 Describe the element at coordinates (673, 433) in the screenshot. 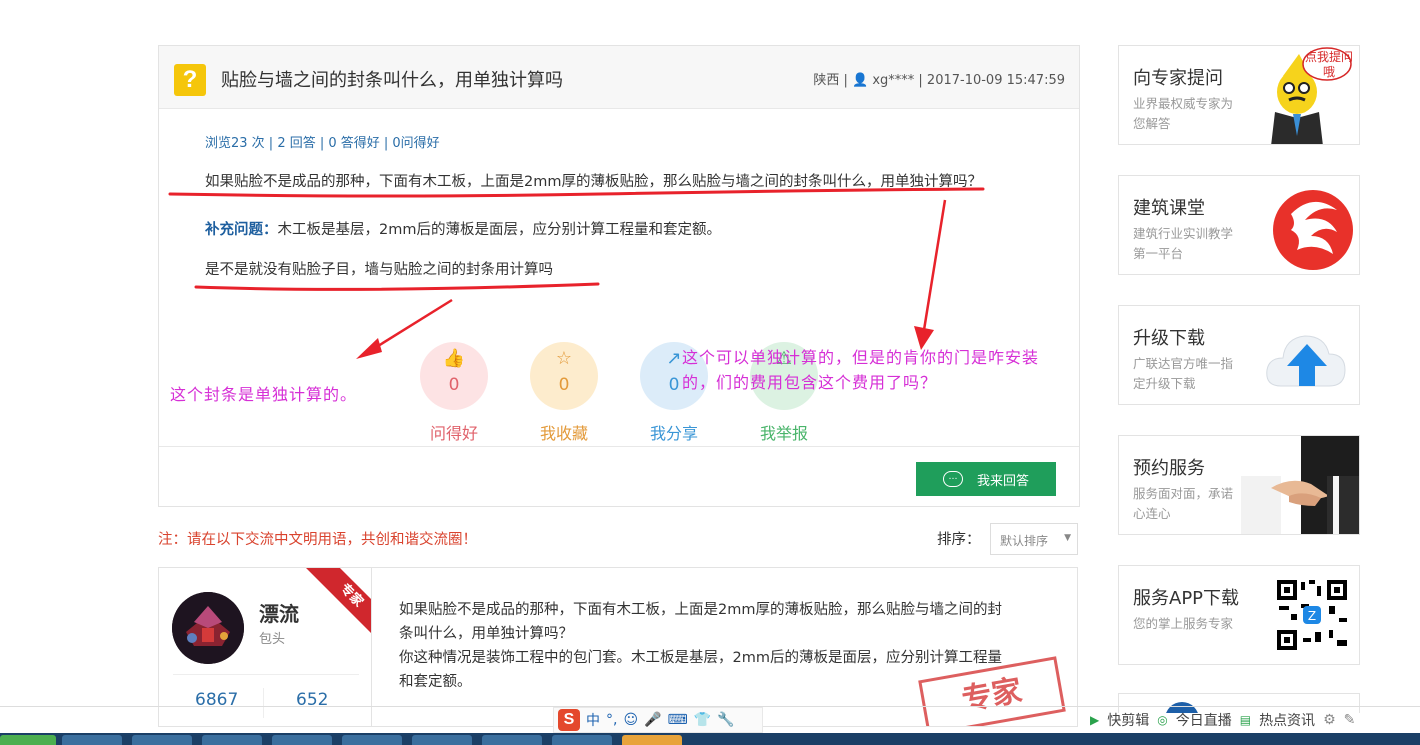

I see `share-label: 我分享` at that location.